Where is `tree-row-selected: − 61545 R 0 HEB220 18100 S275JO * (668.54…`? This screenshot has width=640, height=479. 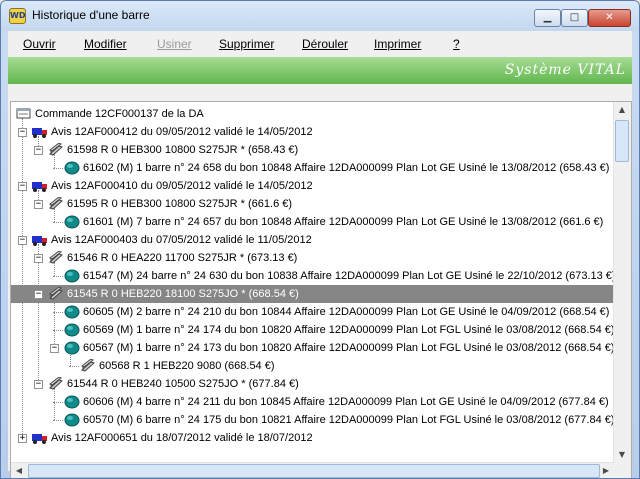 tree-row-selected: − 61545 R 0 HEB220 18100 S275JO * (668.54… is located at coordinates (313, 294).